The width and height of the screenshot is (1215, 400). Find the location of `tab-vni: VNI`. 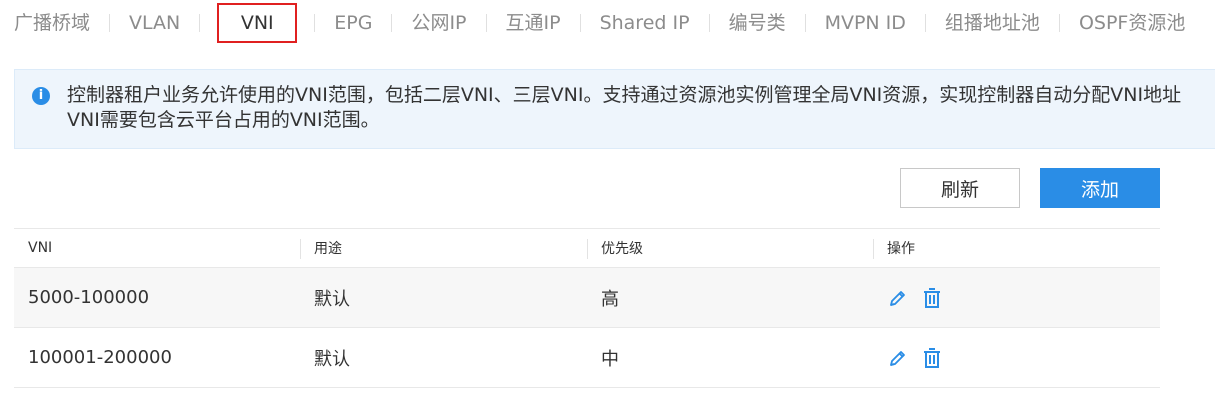

tab-vni: VNI is located at coordinates (257, 23).